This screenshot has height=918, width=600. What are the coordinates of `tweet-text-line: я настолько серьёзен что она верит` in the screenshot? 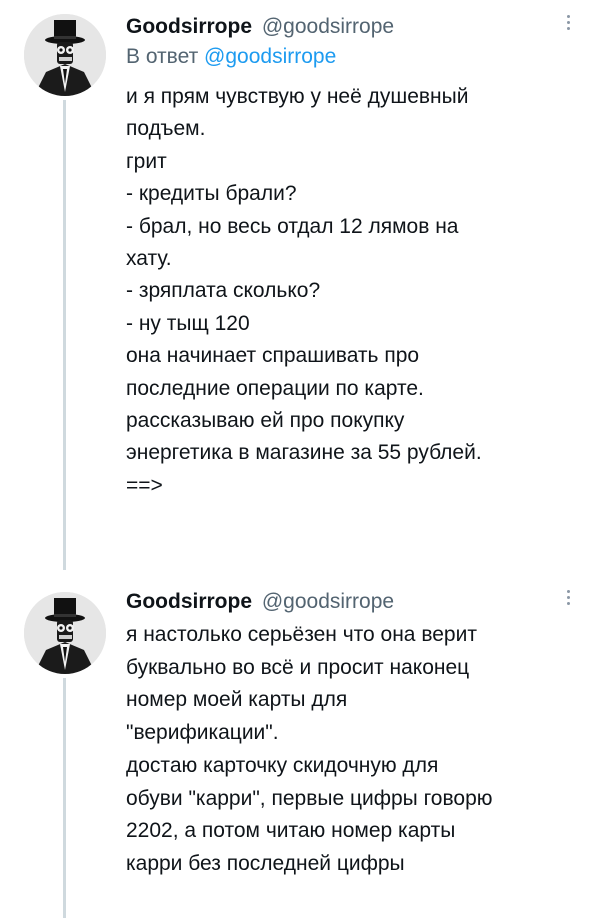 It's located at (301, 634).